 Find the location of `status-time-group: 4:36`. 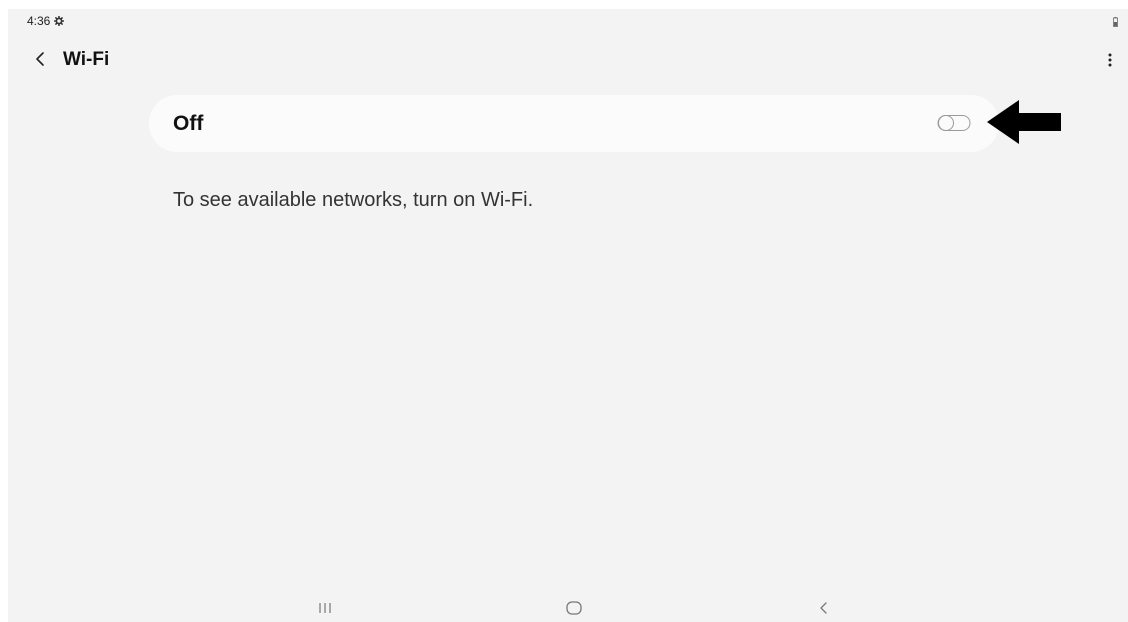

status-time-group: 4:36 is located at coordinates (46, 21).